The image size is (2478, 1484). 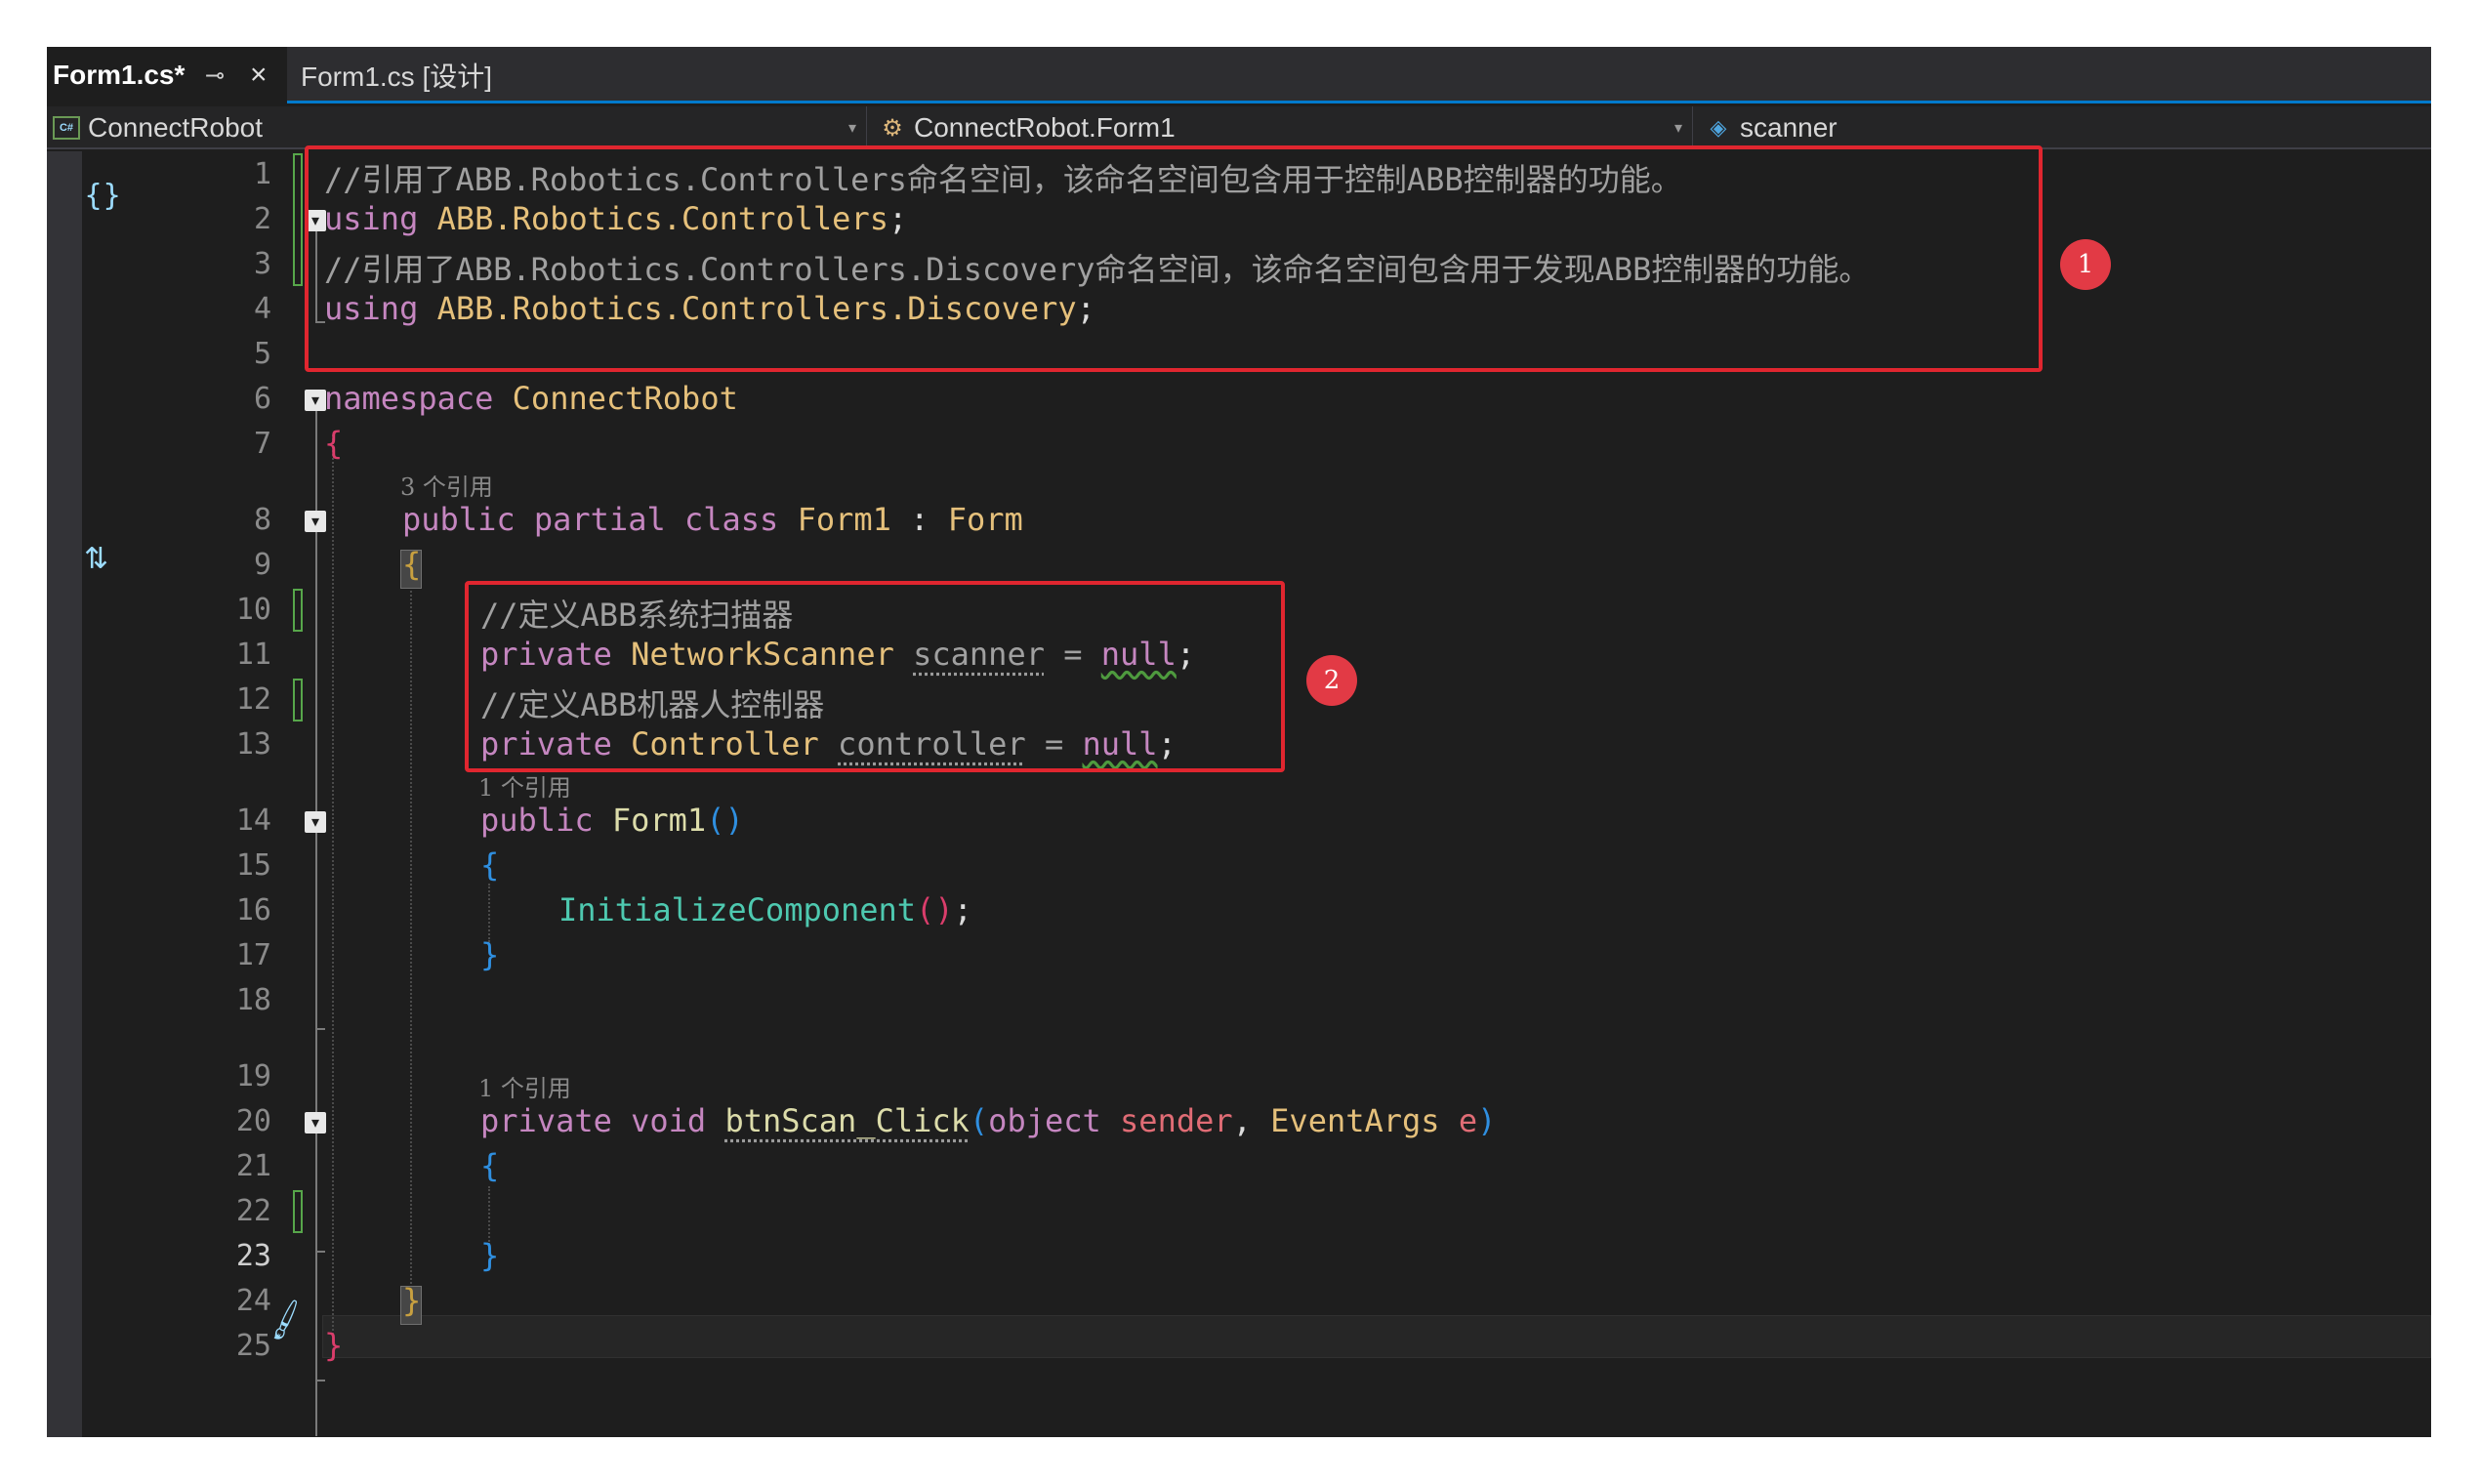 What do you see at coordinates (215, 76) in the screenshot?
I see `pin-icon: ⊸` at bounding box center [215, 76].